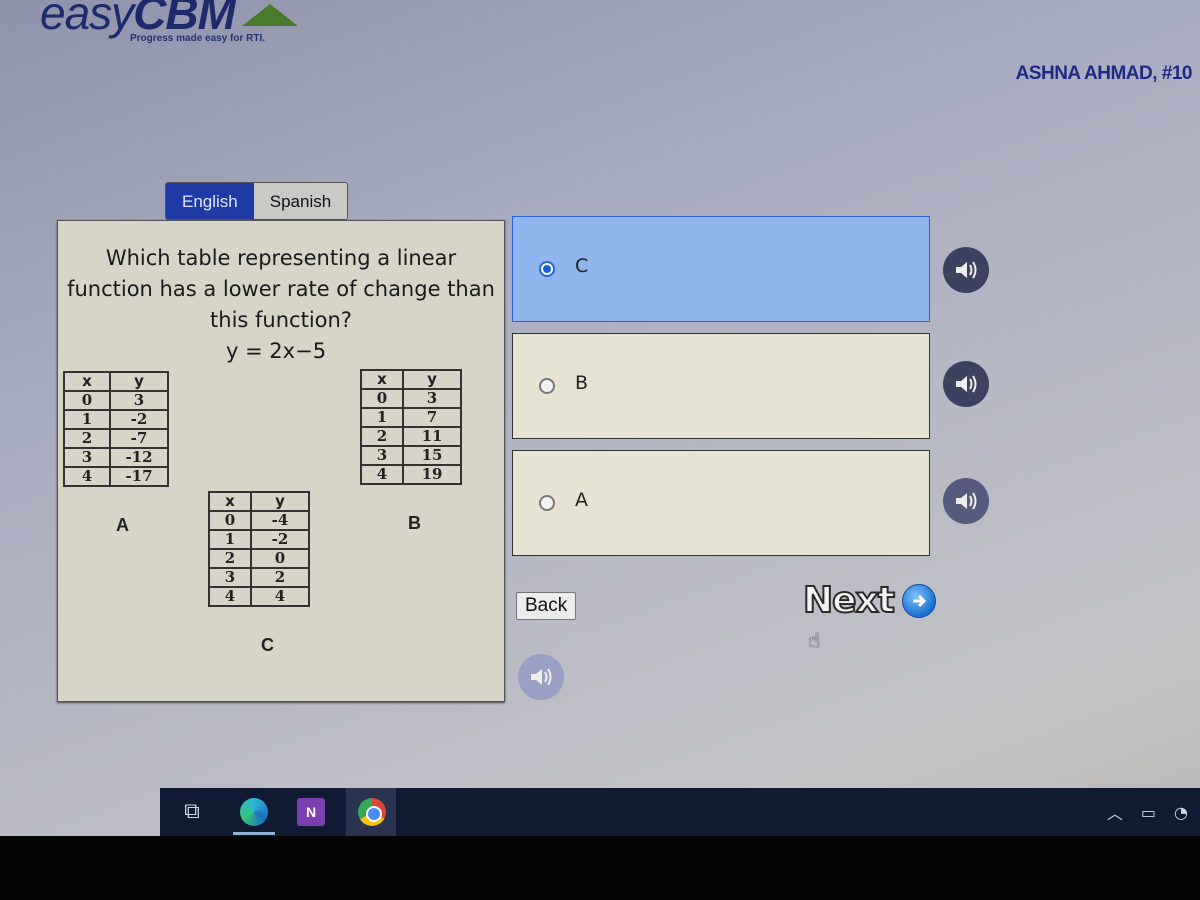  I want to click on cell: -12, so click(139, 457).